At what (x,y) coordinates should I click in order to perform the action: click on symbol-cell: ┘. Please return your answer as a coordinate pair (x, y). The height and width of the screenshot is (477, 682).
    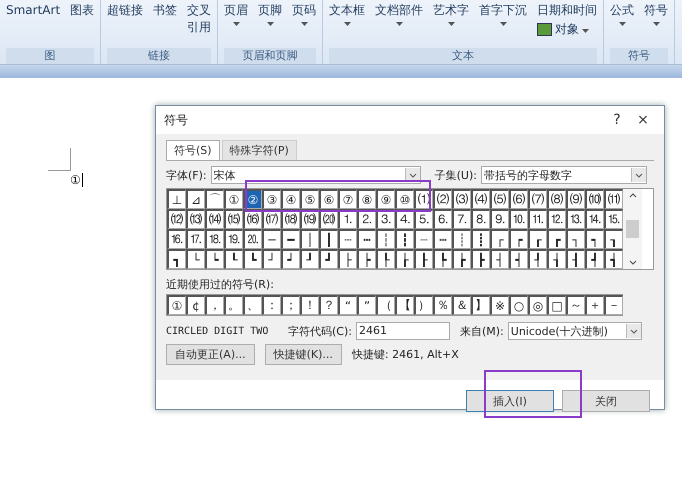
    Looking at the image, I should click on (271, 259).